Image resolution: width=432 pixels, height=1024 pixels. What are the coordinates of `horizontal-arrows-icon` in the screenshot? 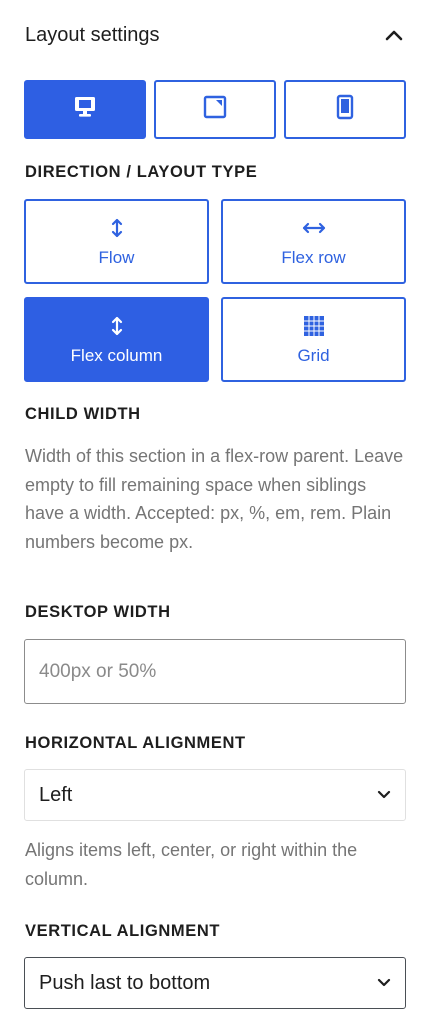 It's located at (314, 228).